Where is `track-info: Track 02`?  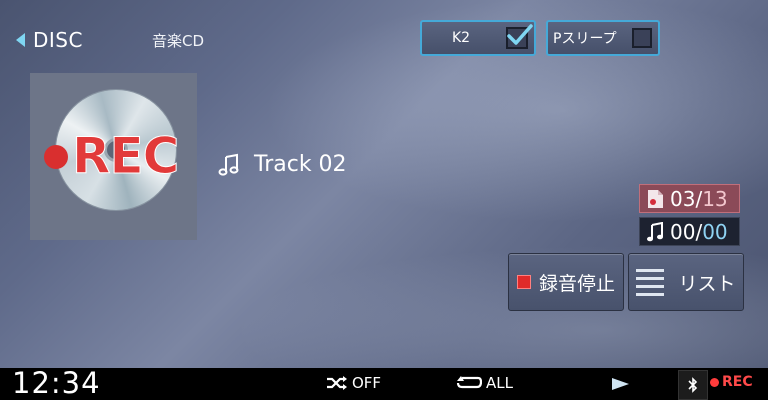
track-info: Track 02 is located at coordinates (282, 164).